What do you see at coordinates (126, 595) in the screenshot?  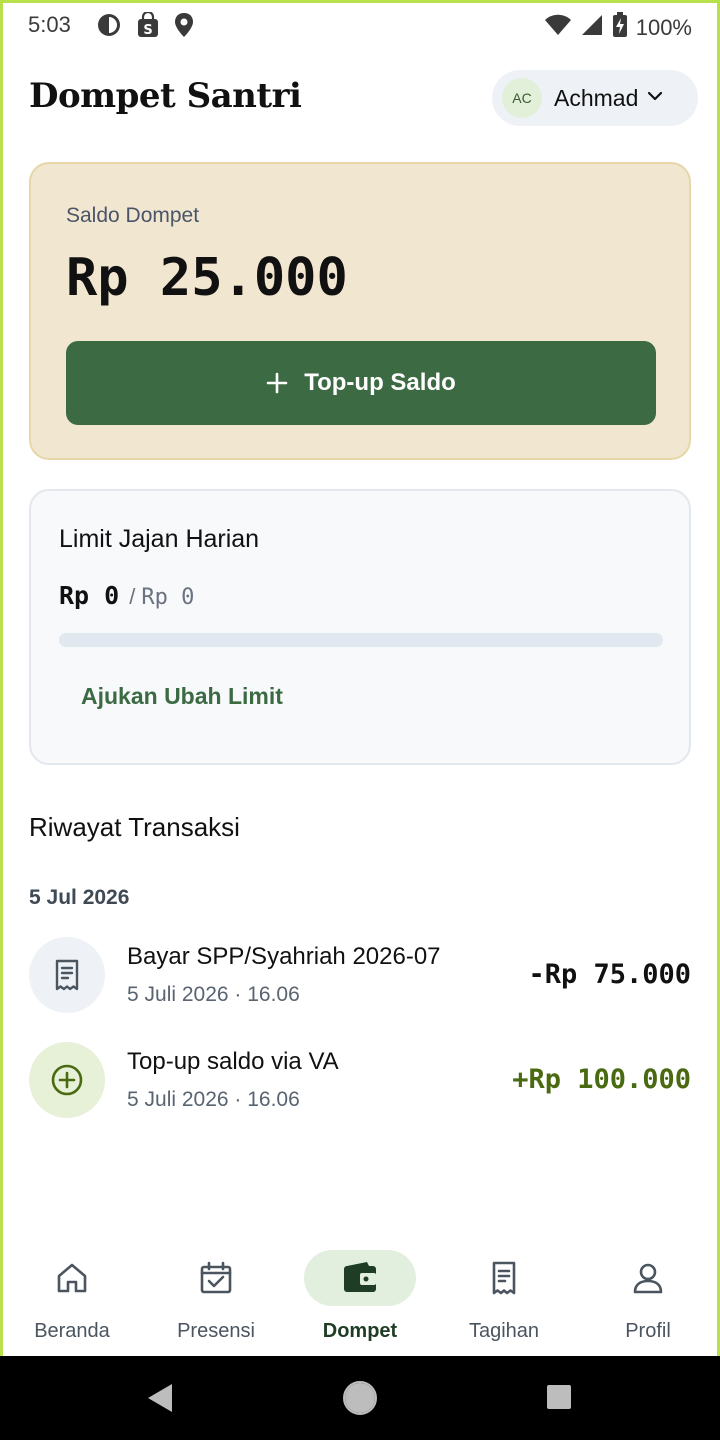 I see `limit-values: Rp 0 / Rp 0` at bounding box center [126, 595].